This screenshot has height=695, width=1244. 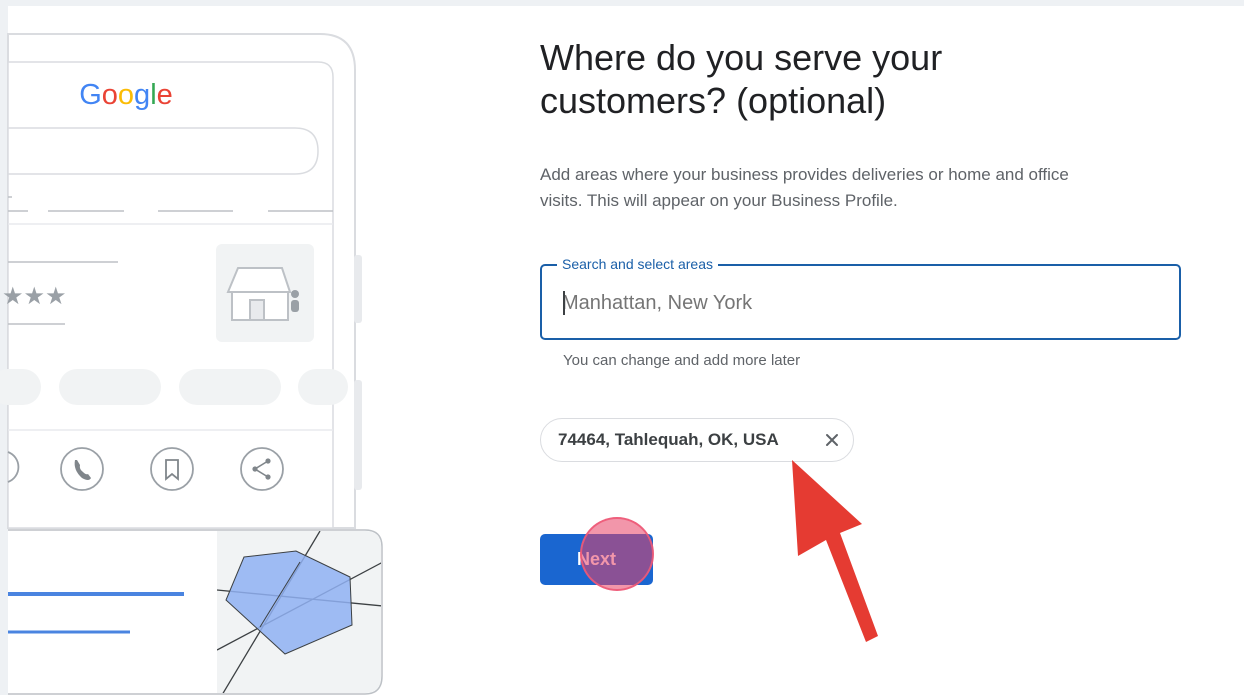 I want to click on chip-label: 74464, Tahlequah, OK, USA, so click(x=668, y=439).